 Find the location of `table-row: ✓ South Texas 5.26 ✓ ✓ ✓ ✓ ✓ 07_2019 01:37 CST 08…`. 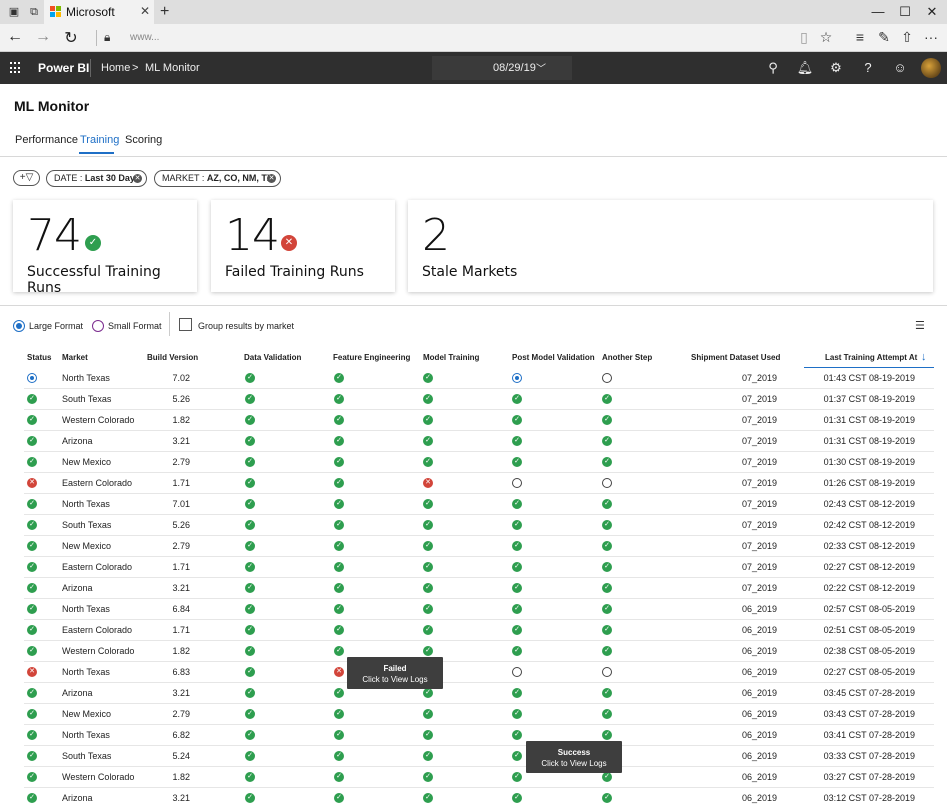

table-row: ✓ South Texas 5.26 ✓ ✓ ✓ ✓ ✓ 07_2019 01:37 CST 08… is located at coordinates (479, 399).